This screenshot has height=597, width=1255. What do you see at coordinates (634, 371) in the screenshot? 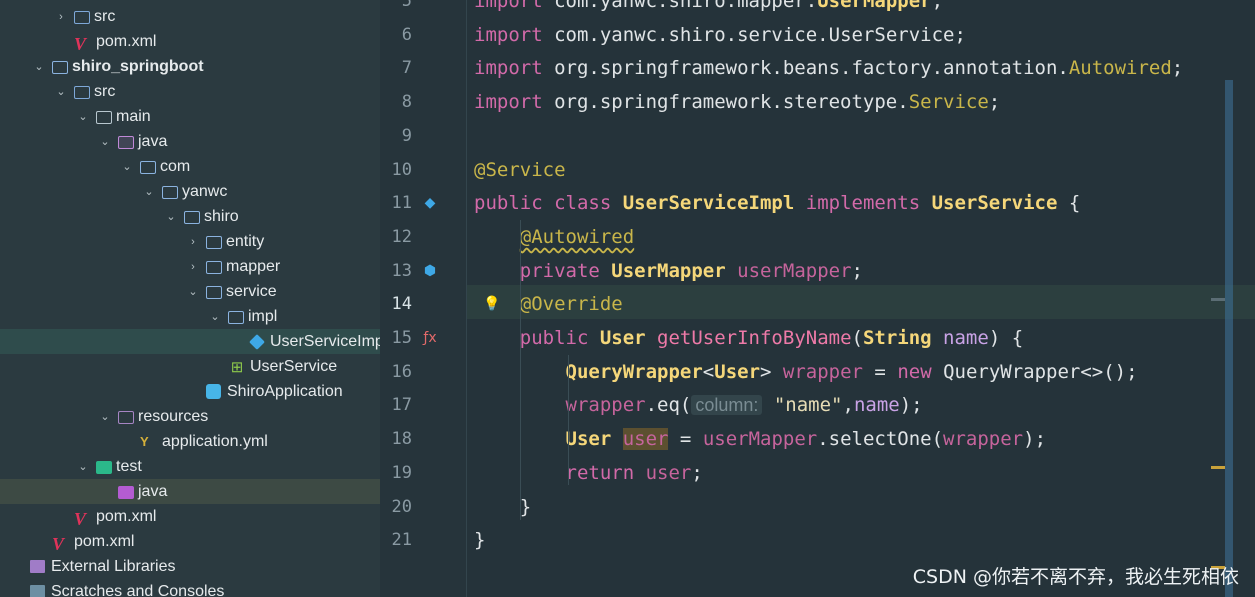
I see `code-token: QueryWrapper` at bounding box center [634, 371].